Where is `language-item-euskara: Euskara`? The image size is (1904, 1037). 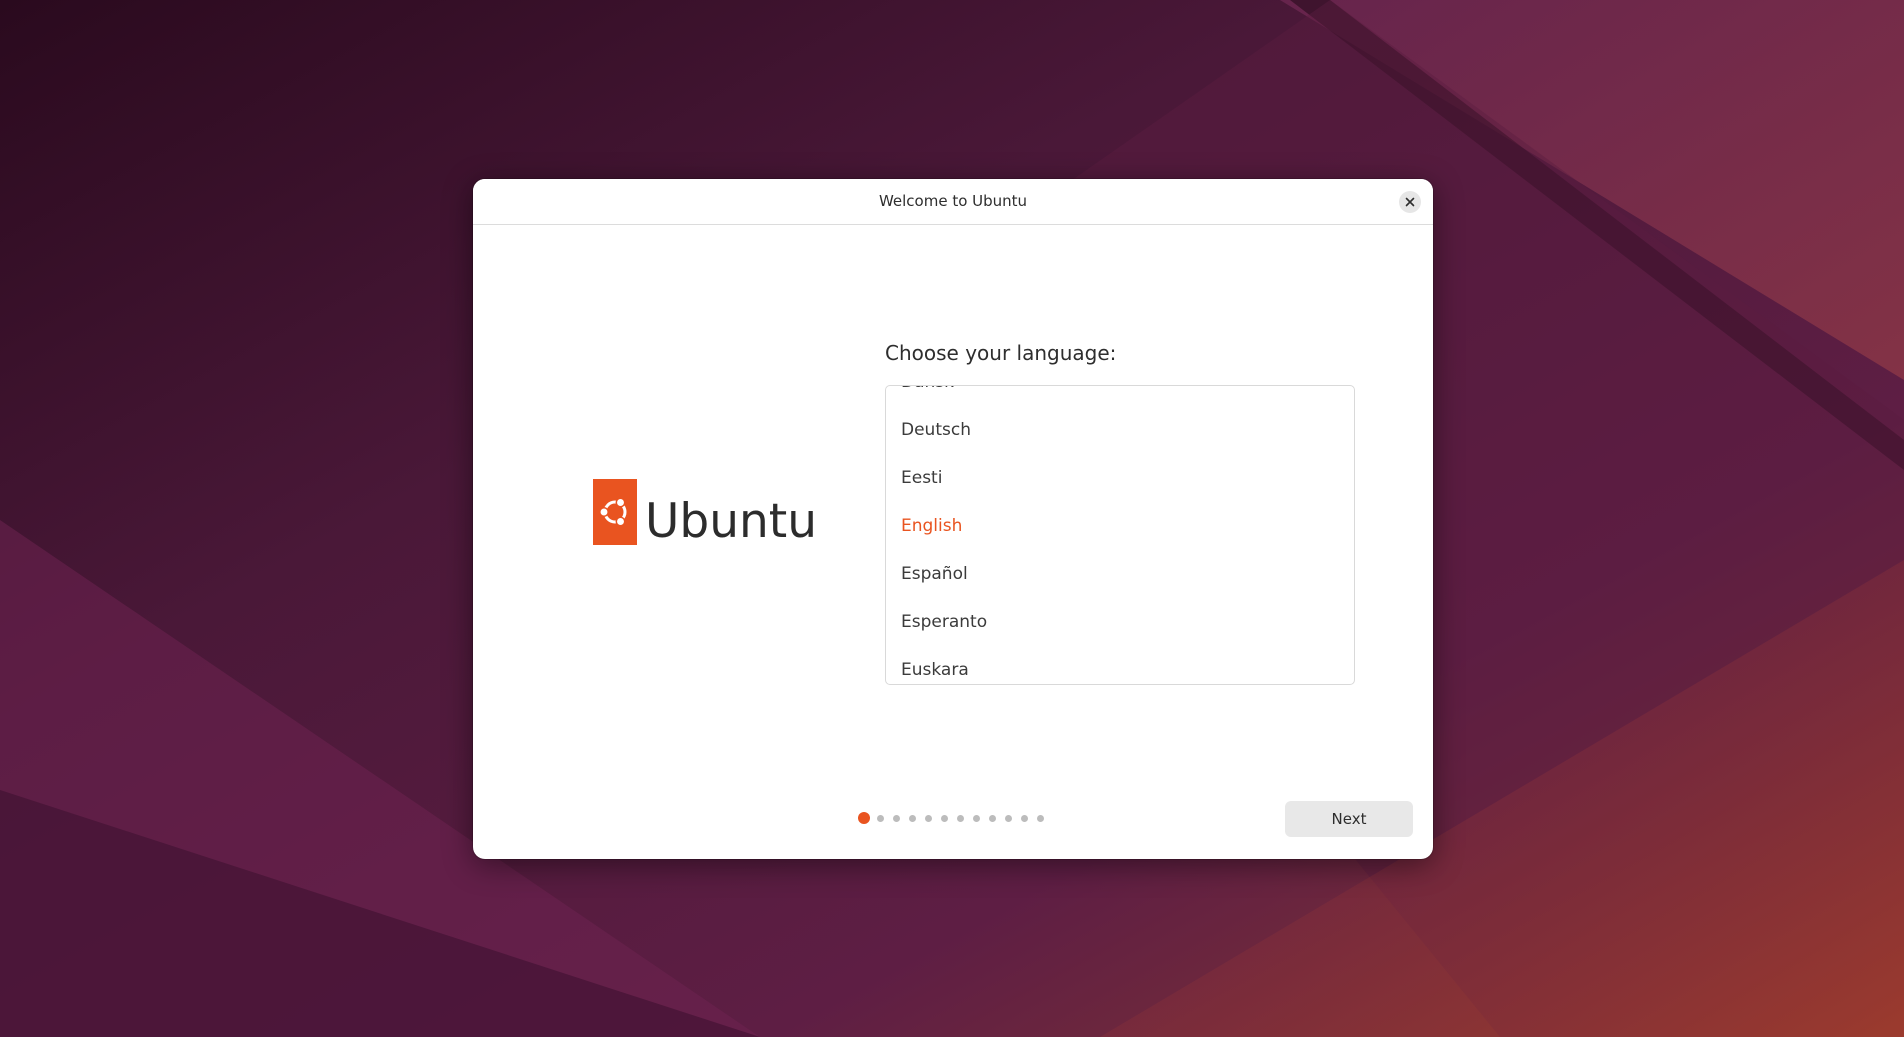
language-item-euskara: Euskara is located at coordinates (1120, 665).